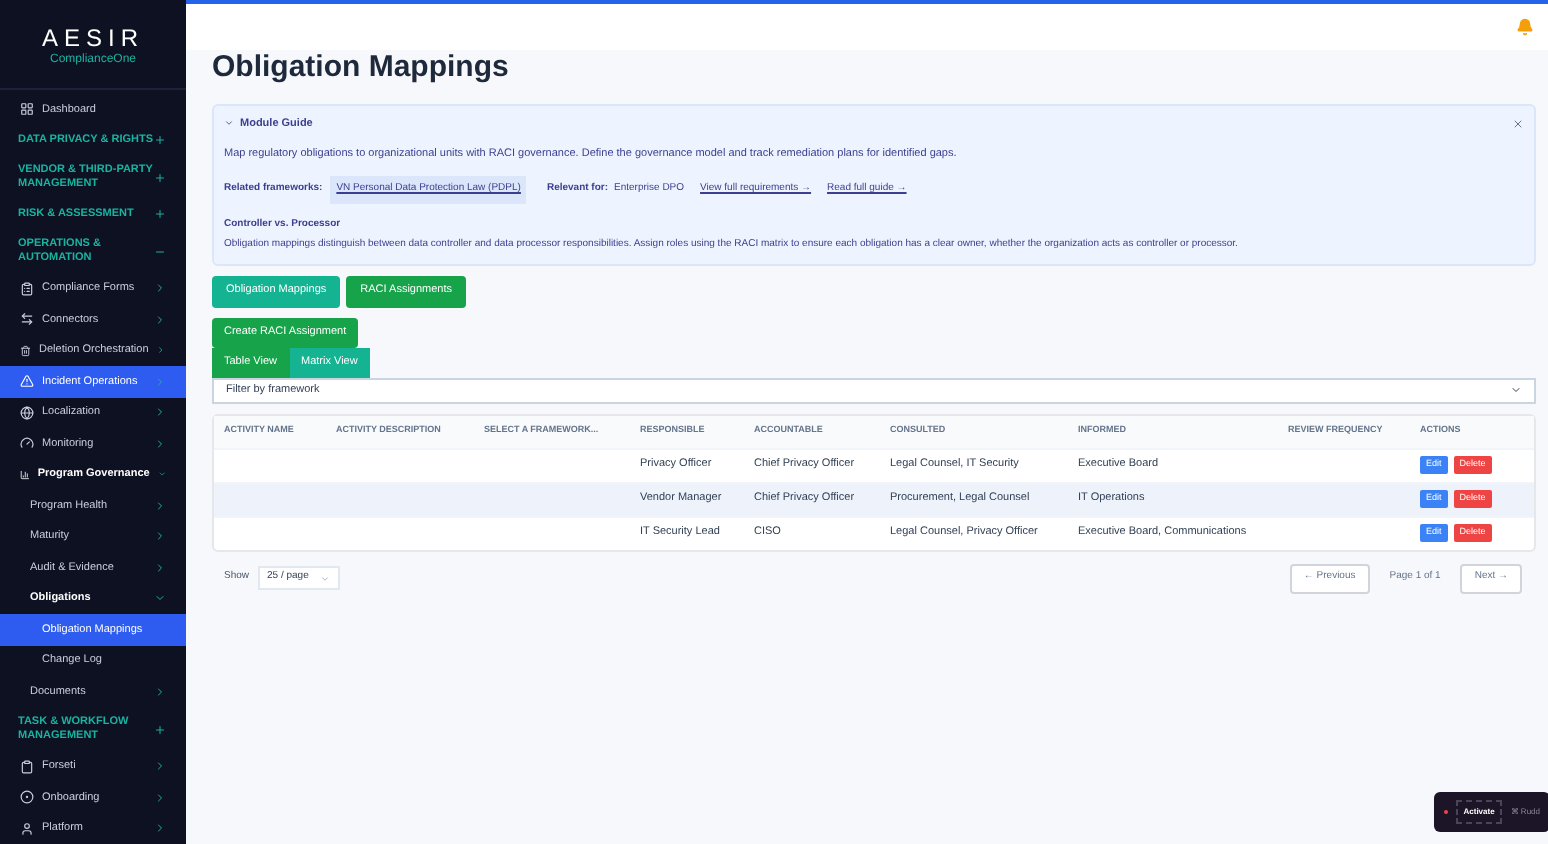 The image size is (1548, 844). I want to click on caret-icon, so click(229, 123).